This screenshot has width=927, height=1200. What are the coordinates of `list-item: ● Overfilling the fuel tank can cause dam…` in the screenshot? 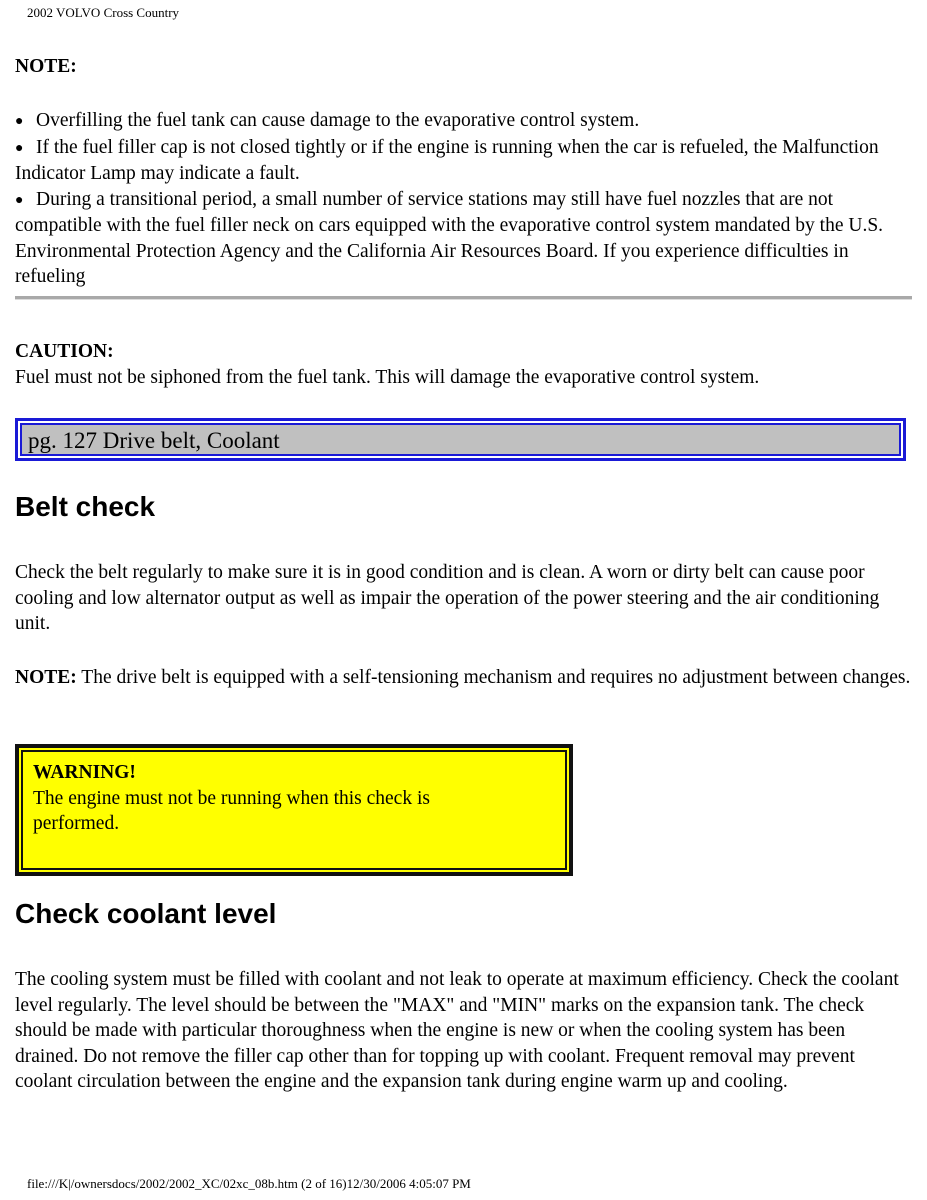 It's located at (463, 121).